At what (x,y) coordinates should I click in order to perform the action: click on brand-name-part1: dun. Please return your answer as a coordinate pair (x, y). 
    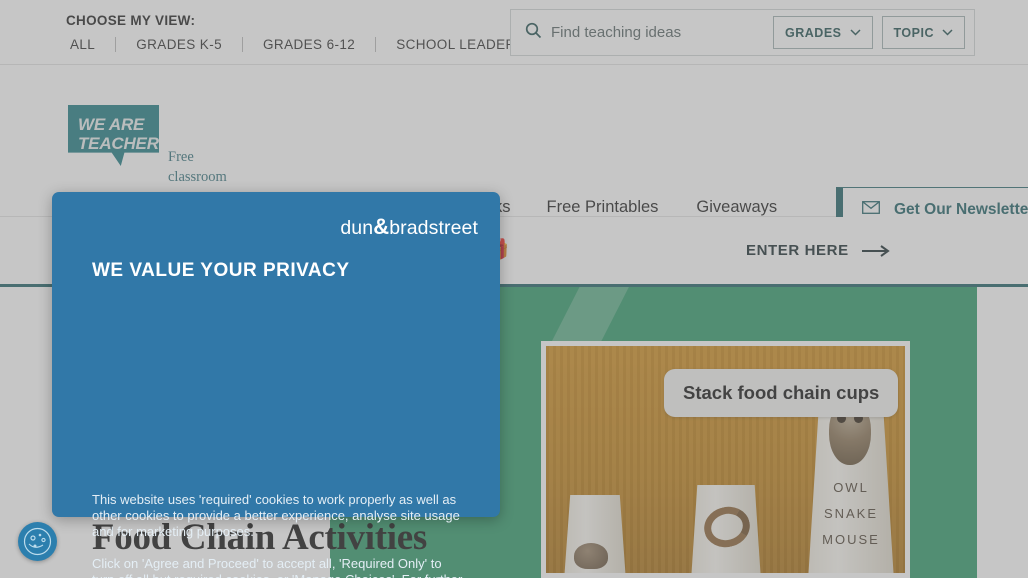
    Looking at the image, I should click on (357, 228).